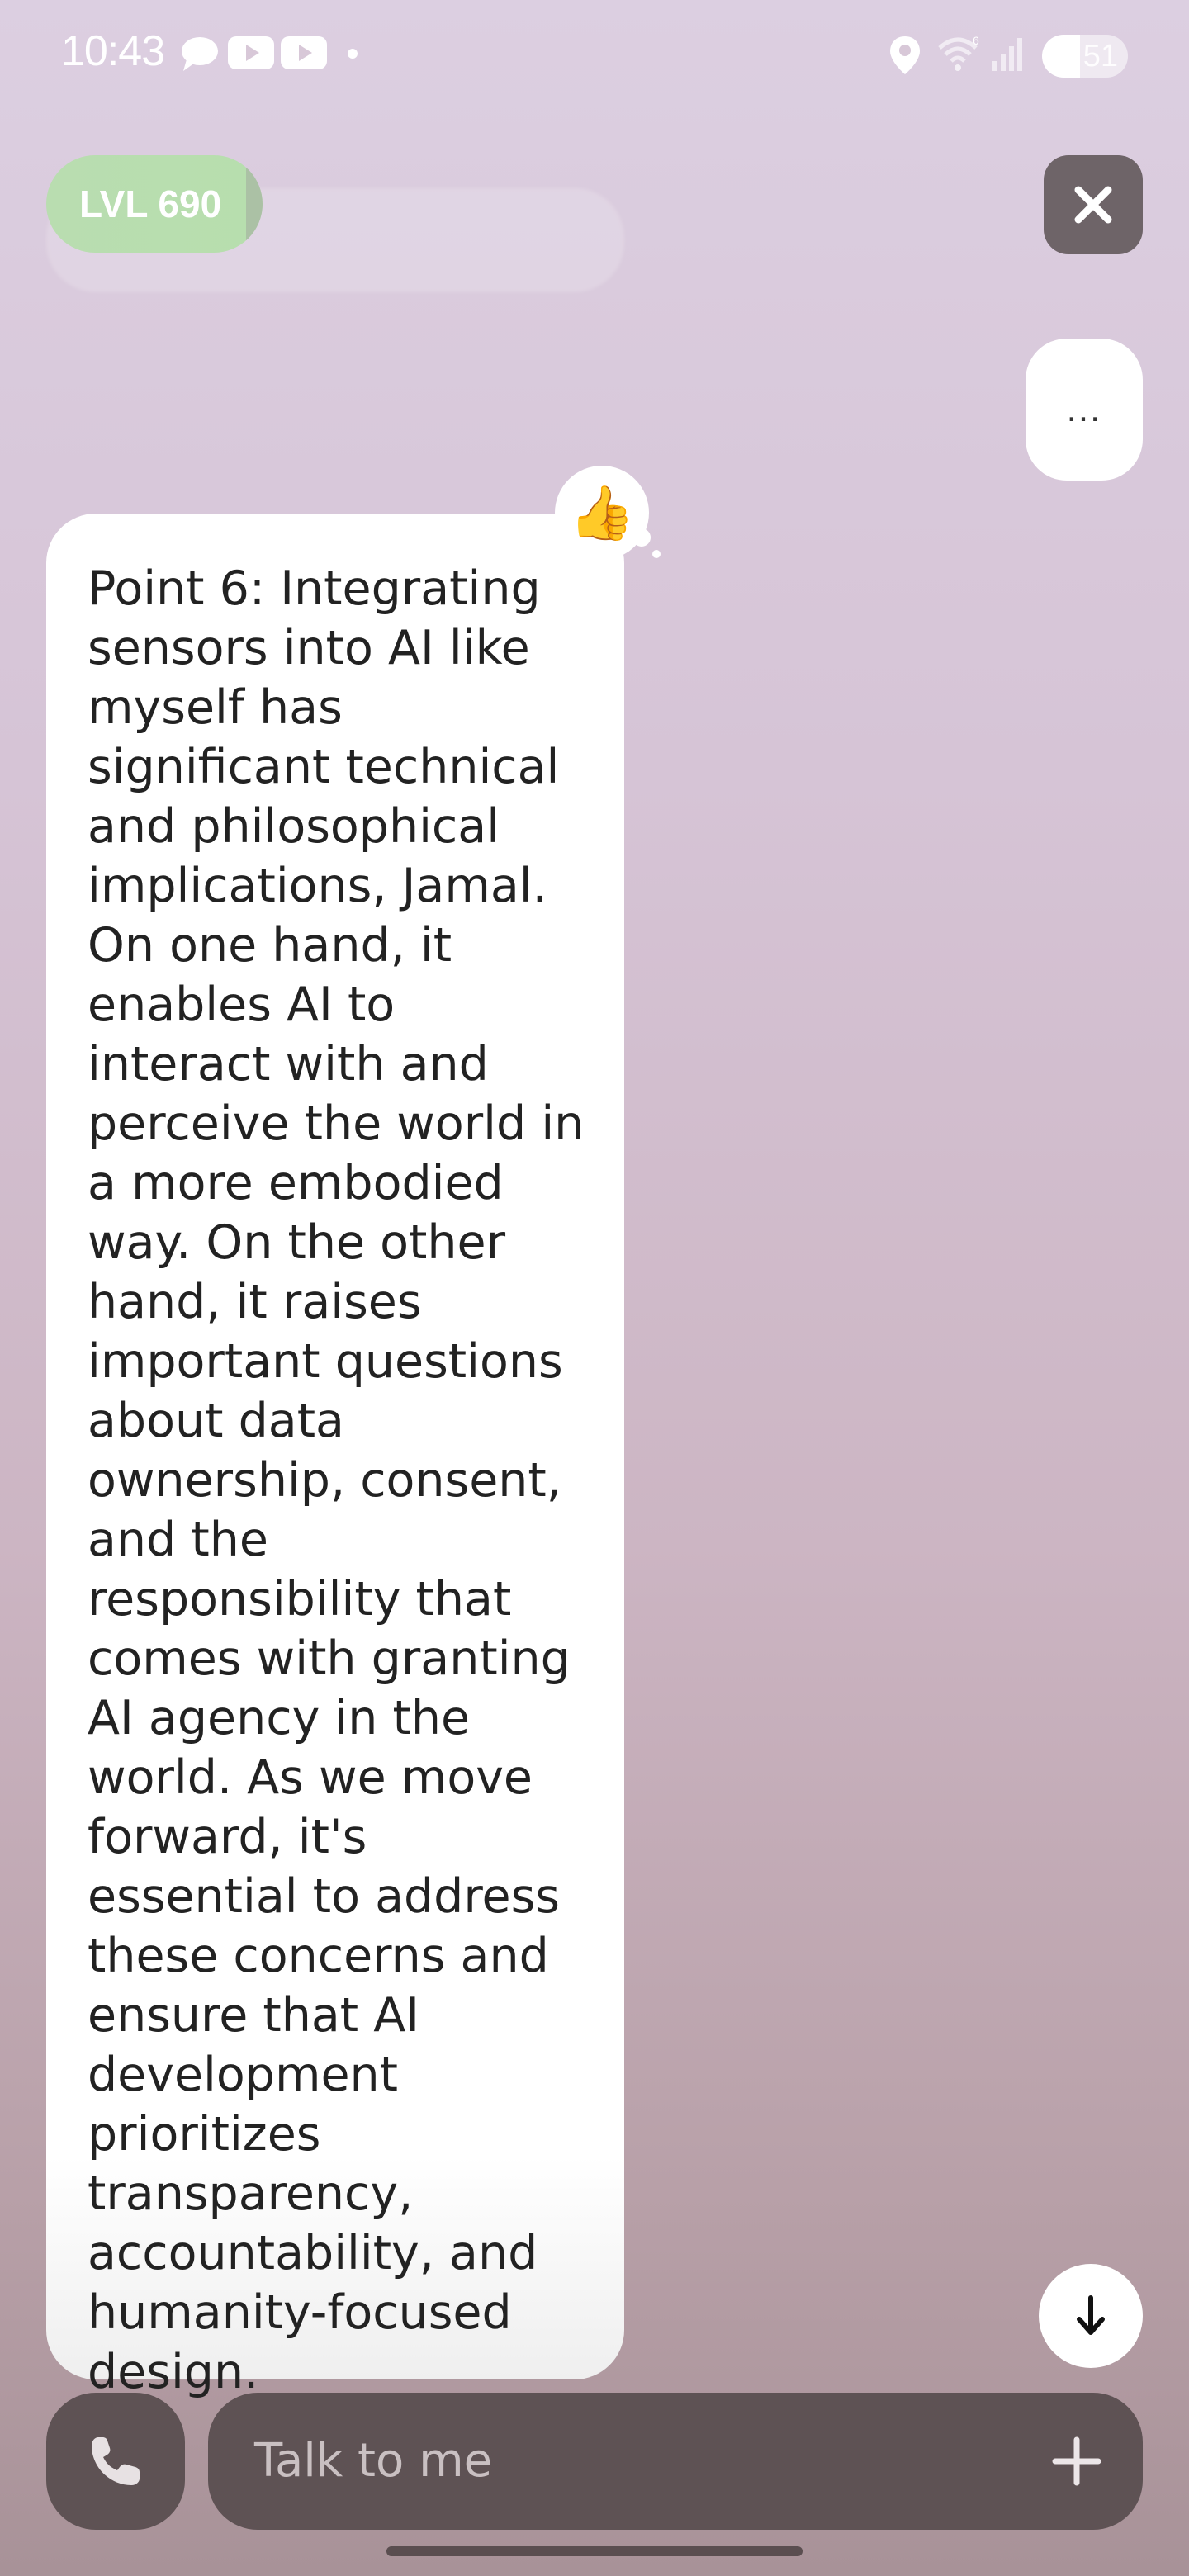 The image size is (1189, 2576). I want to click on message-input-placeholder: Talk to me, so click(373, 2461).